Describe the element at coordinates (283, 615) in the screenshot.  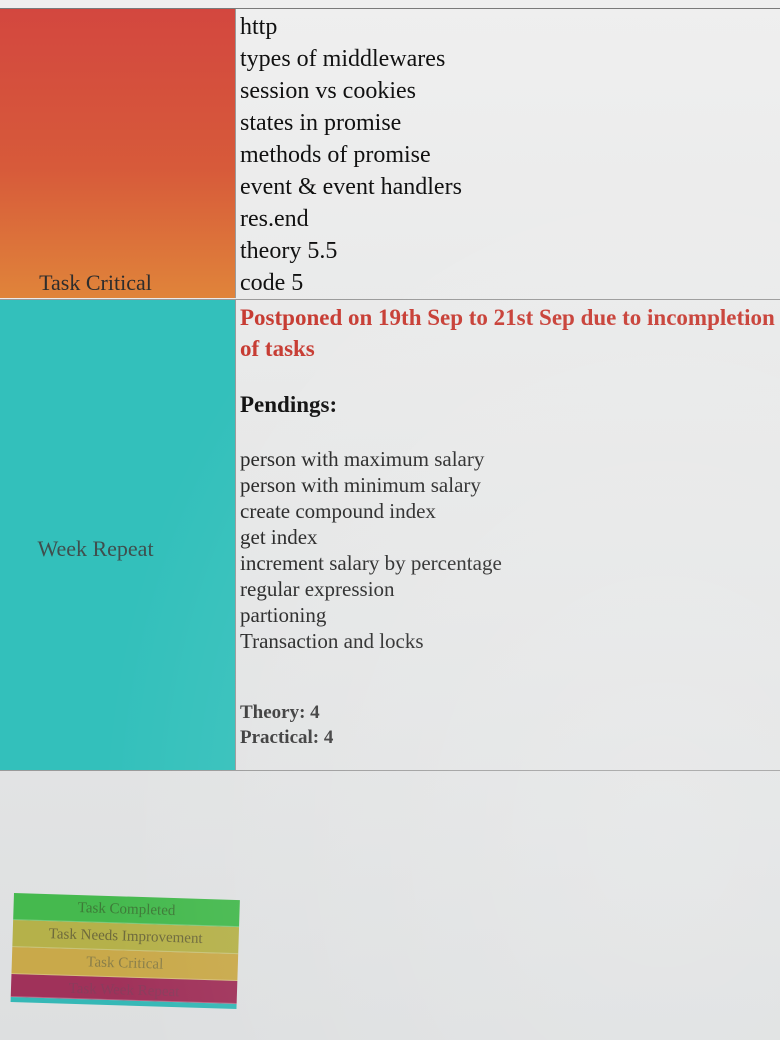
I see `pending-item: partioning` at that location.